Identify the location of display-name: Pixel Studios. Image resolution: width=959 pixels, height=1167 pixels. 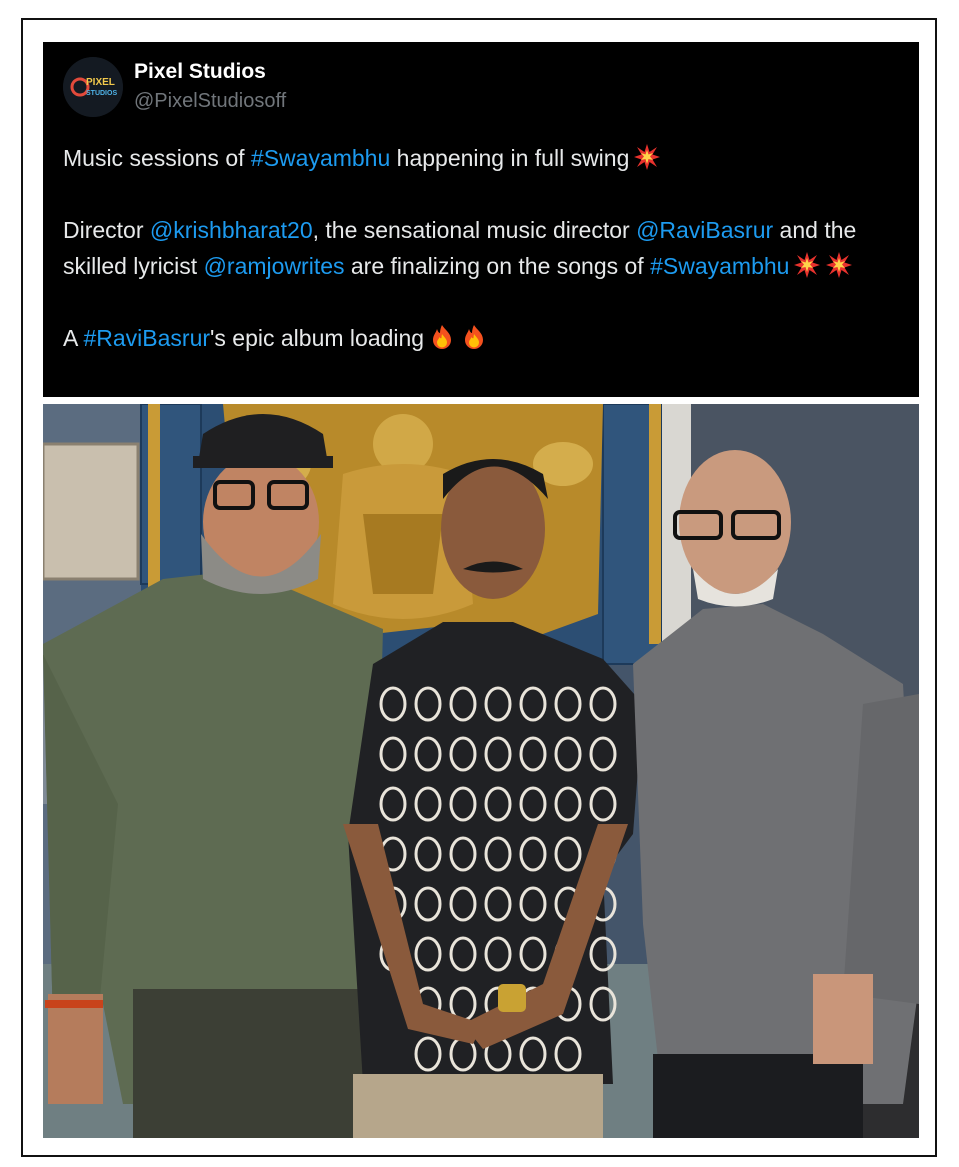
(200, 72).